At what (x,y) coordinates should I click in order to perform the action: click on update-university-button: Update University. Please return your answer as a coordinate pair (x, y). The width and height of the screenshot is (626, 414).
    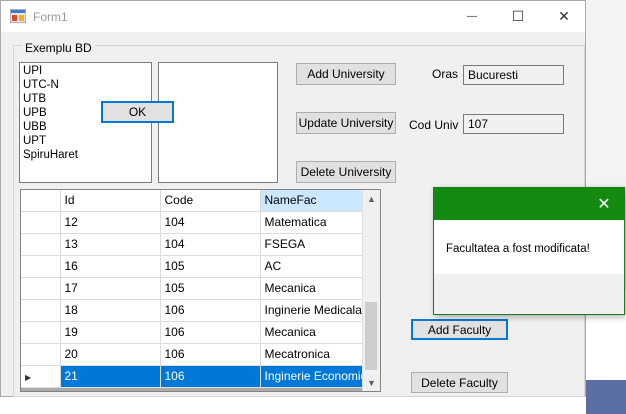
    Looking at the image, I should click on (346, 123).